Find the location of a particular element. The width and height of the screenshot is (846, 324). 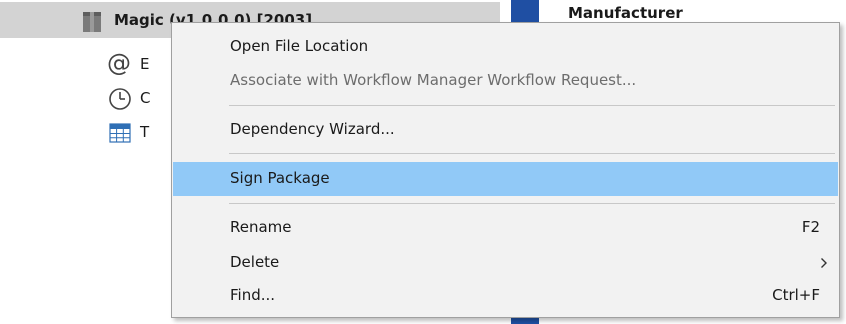

column-header-manufacturer: Manufacturer is located at coordinates (625, 13).